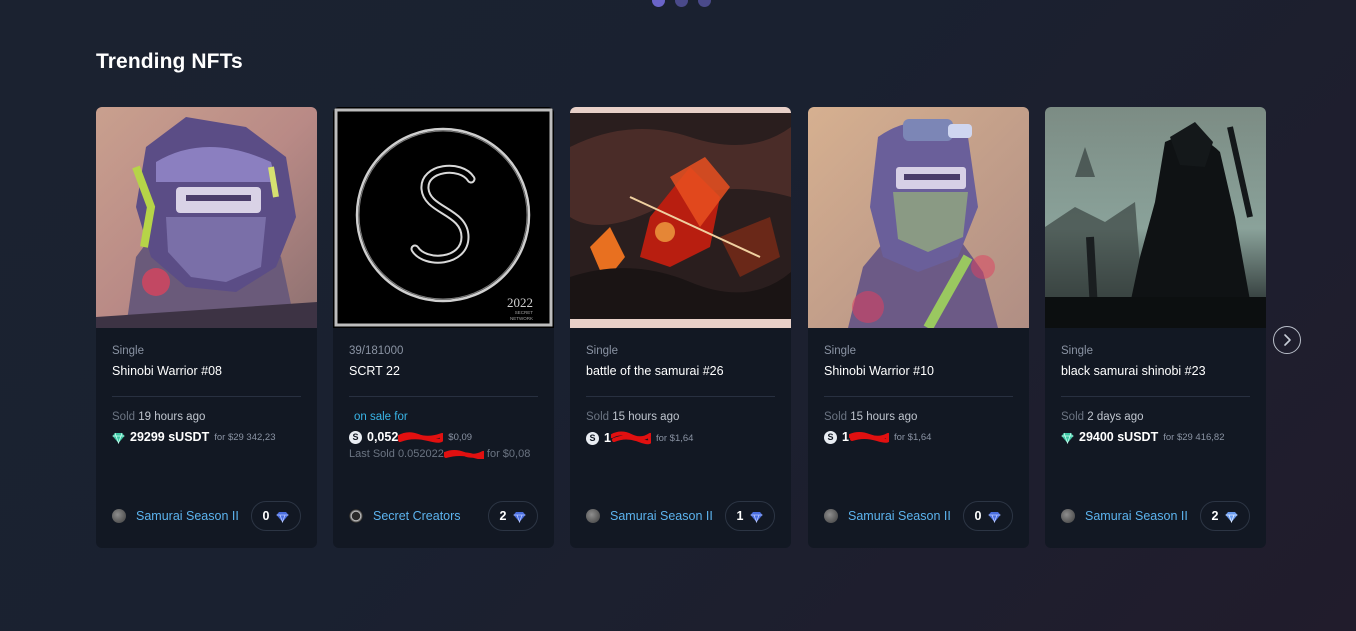 The image size is (1356, 631). Describe the element at coordinates (918, 371) in the screenshot. I see `nft-name: Shinobi Warrior #10` at that location.